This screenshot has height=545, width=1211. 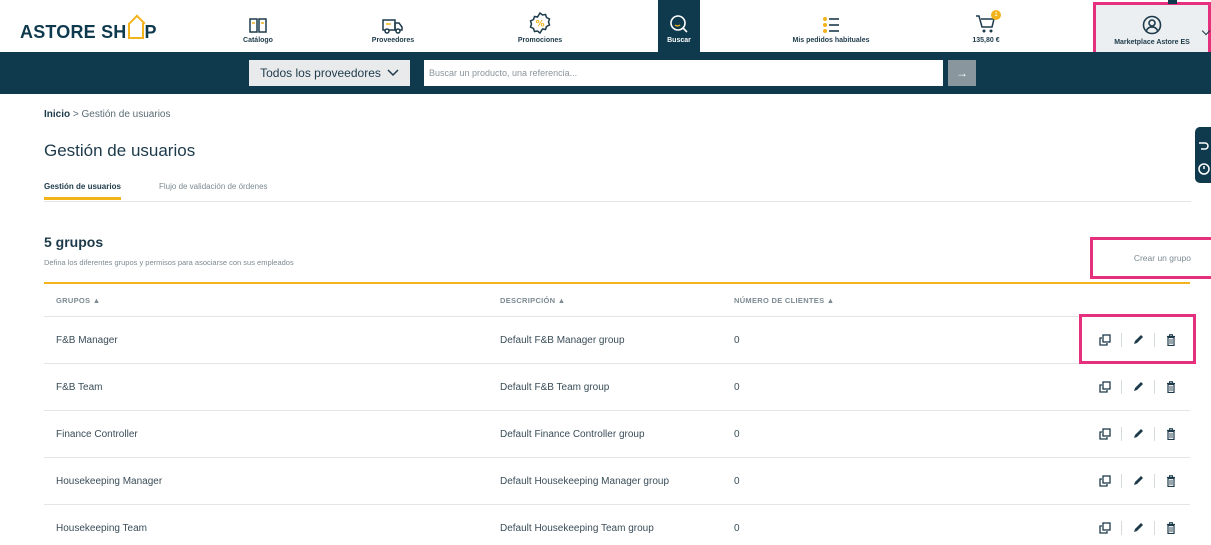 What do you see at coordinates (88, 32) in the screenshot?
I see `logo: ASTORE SH P` at bounding box center [88, 32].